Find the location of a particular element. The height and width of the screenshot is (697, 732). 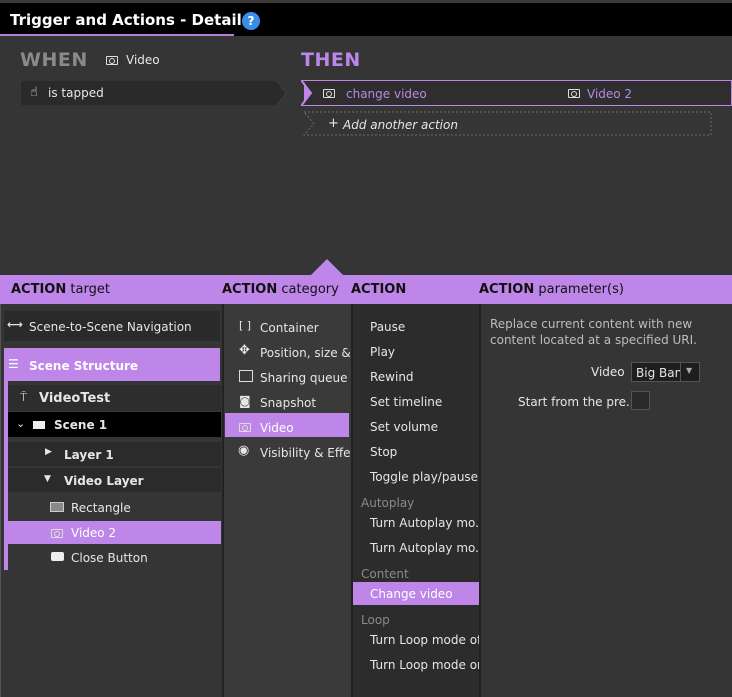

header-category-bold: ACTION is located at coordinates (250, 289).